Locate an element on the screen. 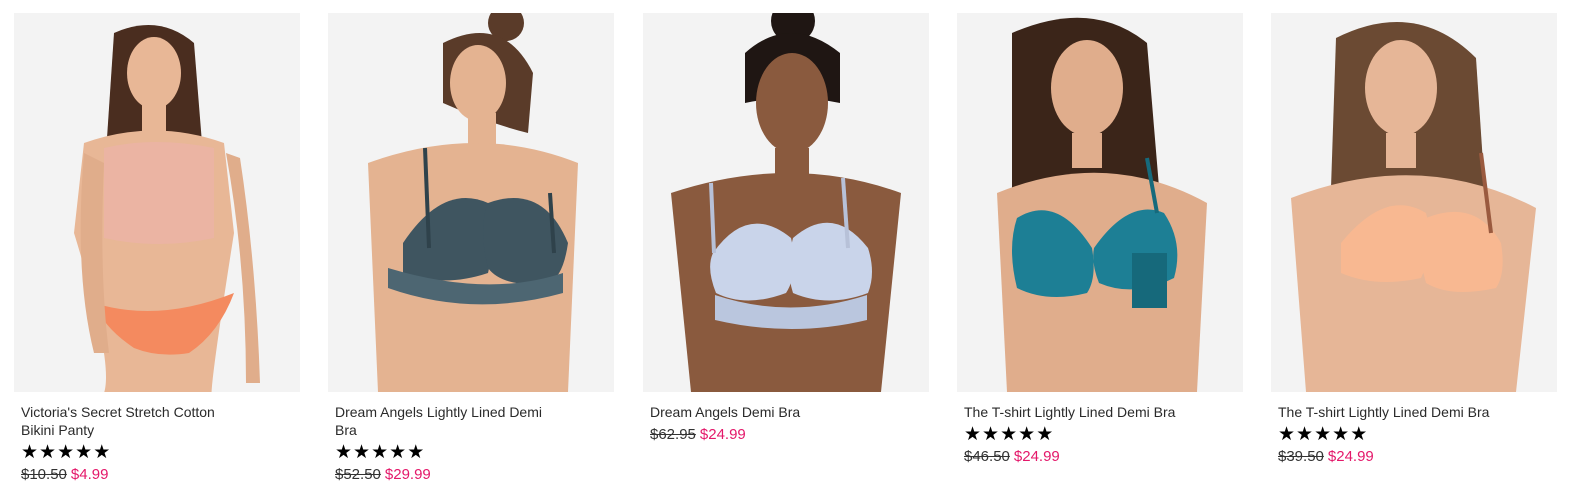  price-block: $10.50 $4.99 is located at coordinates (160, 475).